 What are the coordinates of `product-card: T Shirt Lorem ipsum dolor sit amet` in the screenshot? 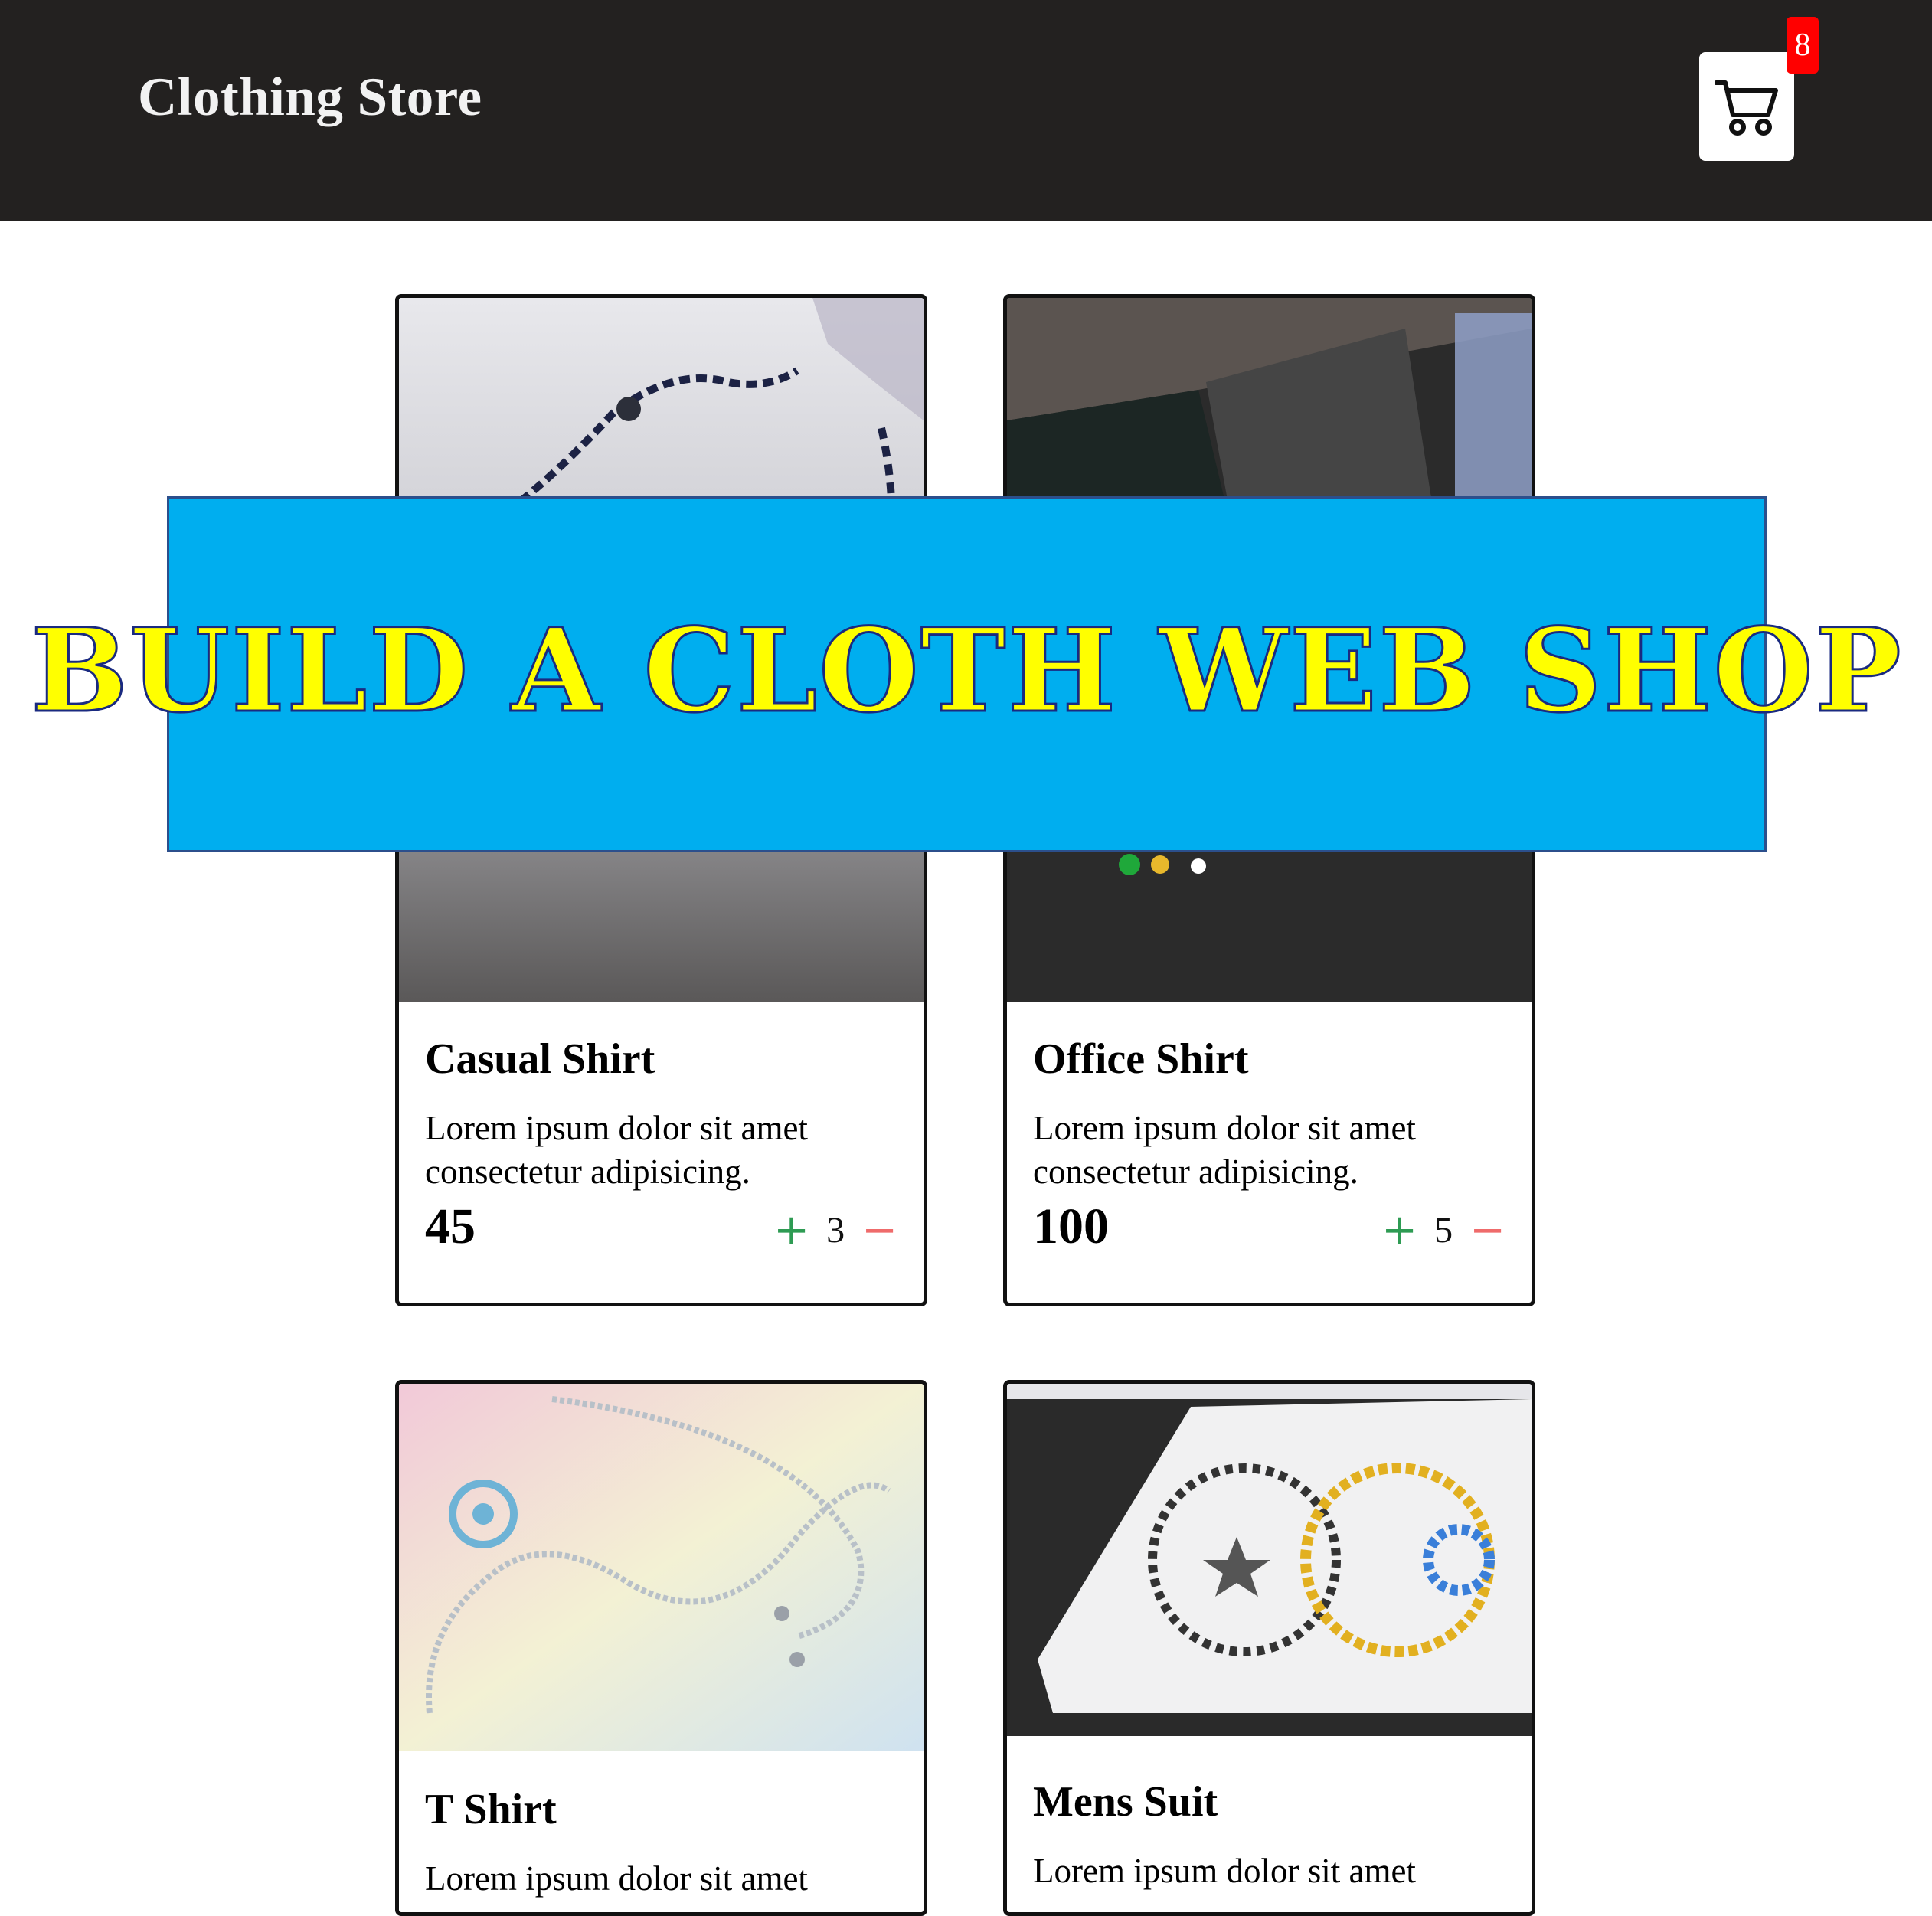 It's located at (661, 1648).